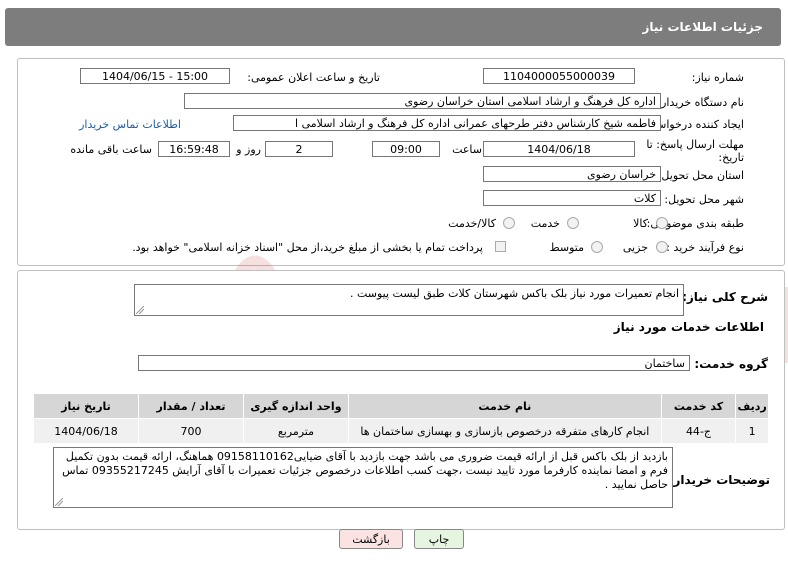 The height and width of the screenshot is (566, 788). What do you see at coordinates (467, 149) in the screenshot?
I see `hour-label: ساعت` at bounding box center [467, 149].